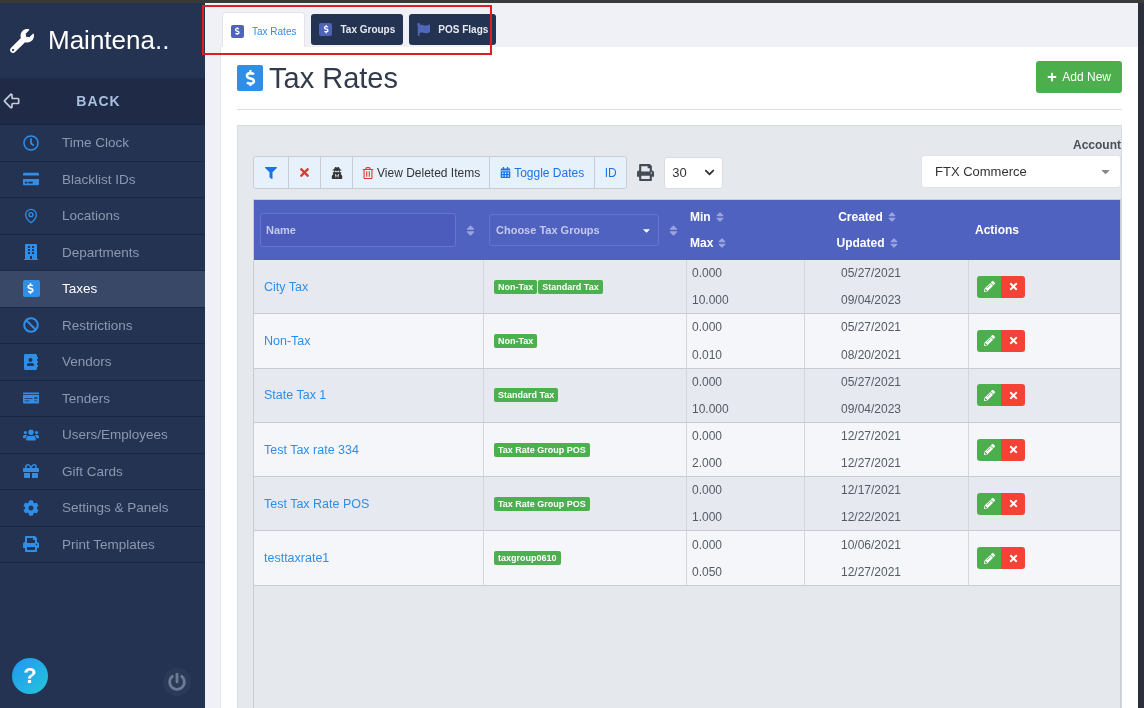 The height and width of the screenshot is (708, 1144). I want to click on gift-icon, so click(31, 471).